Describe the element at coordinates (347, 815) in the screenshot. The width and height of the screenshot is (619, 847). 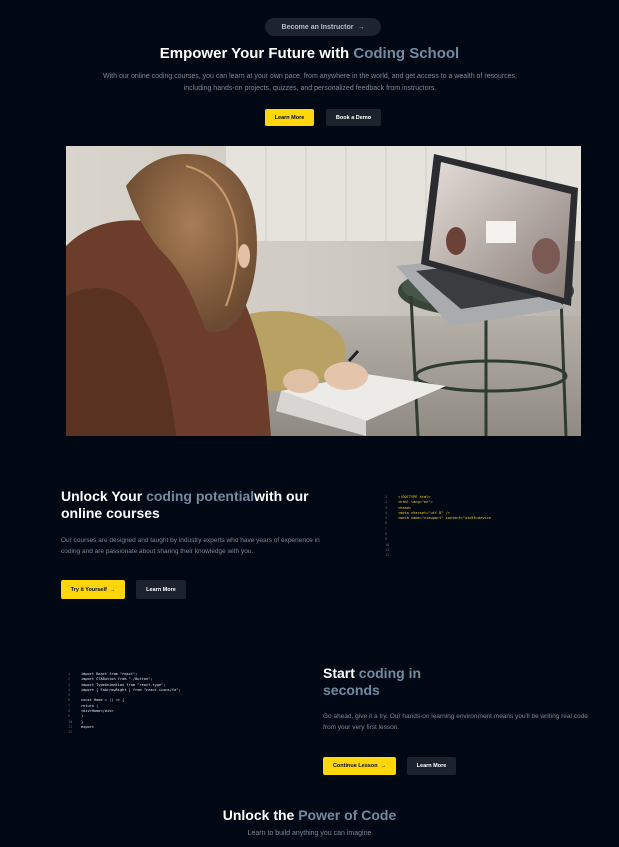
I see `power-title-highlight: Power of Code` at that location.